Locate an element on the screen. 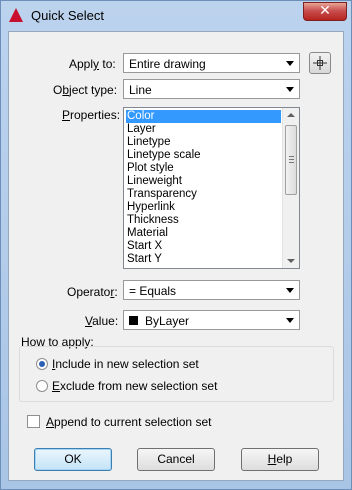 This screenshot has width=352, height=490. value-label: Value: is located at coordinates (102, 321).